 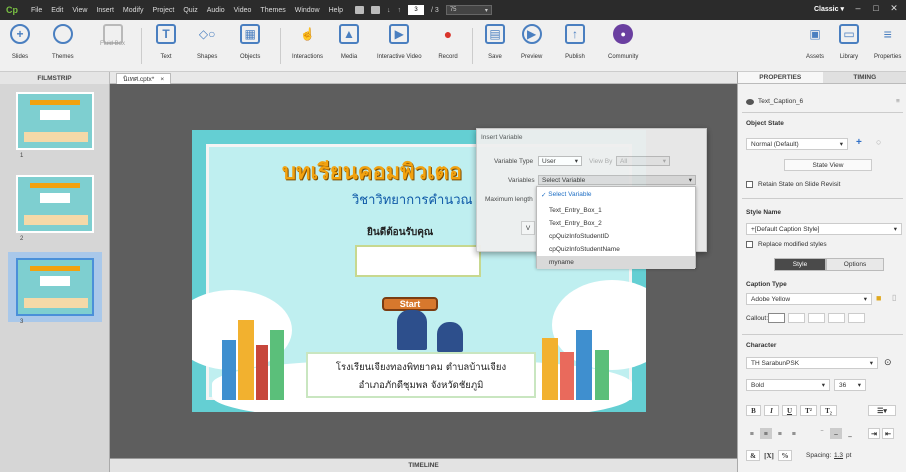 What do you see at coordinates (531, 42) in the screenshot?
I see `preview-button: ▶ Preview` at bounding box center [531, 42].